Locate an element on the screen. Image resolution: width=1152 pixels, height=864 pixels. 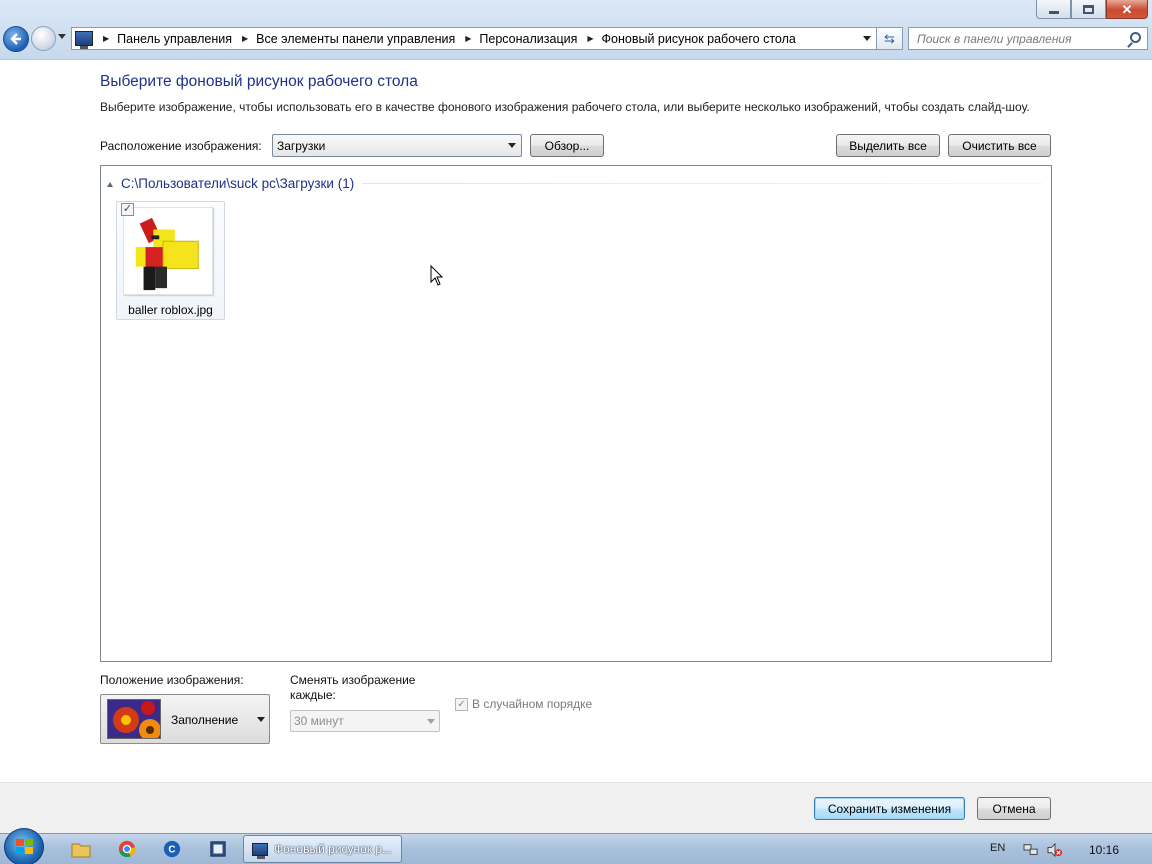
search-icon is located at coordinates (1135, 37).